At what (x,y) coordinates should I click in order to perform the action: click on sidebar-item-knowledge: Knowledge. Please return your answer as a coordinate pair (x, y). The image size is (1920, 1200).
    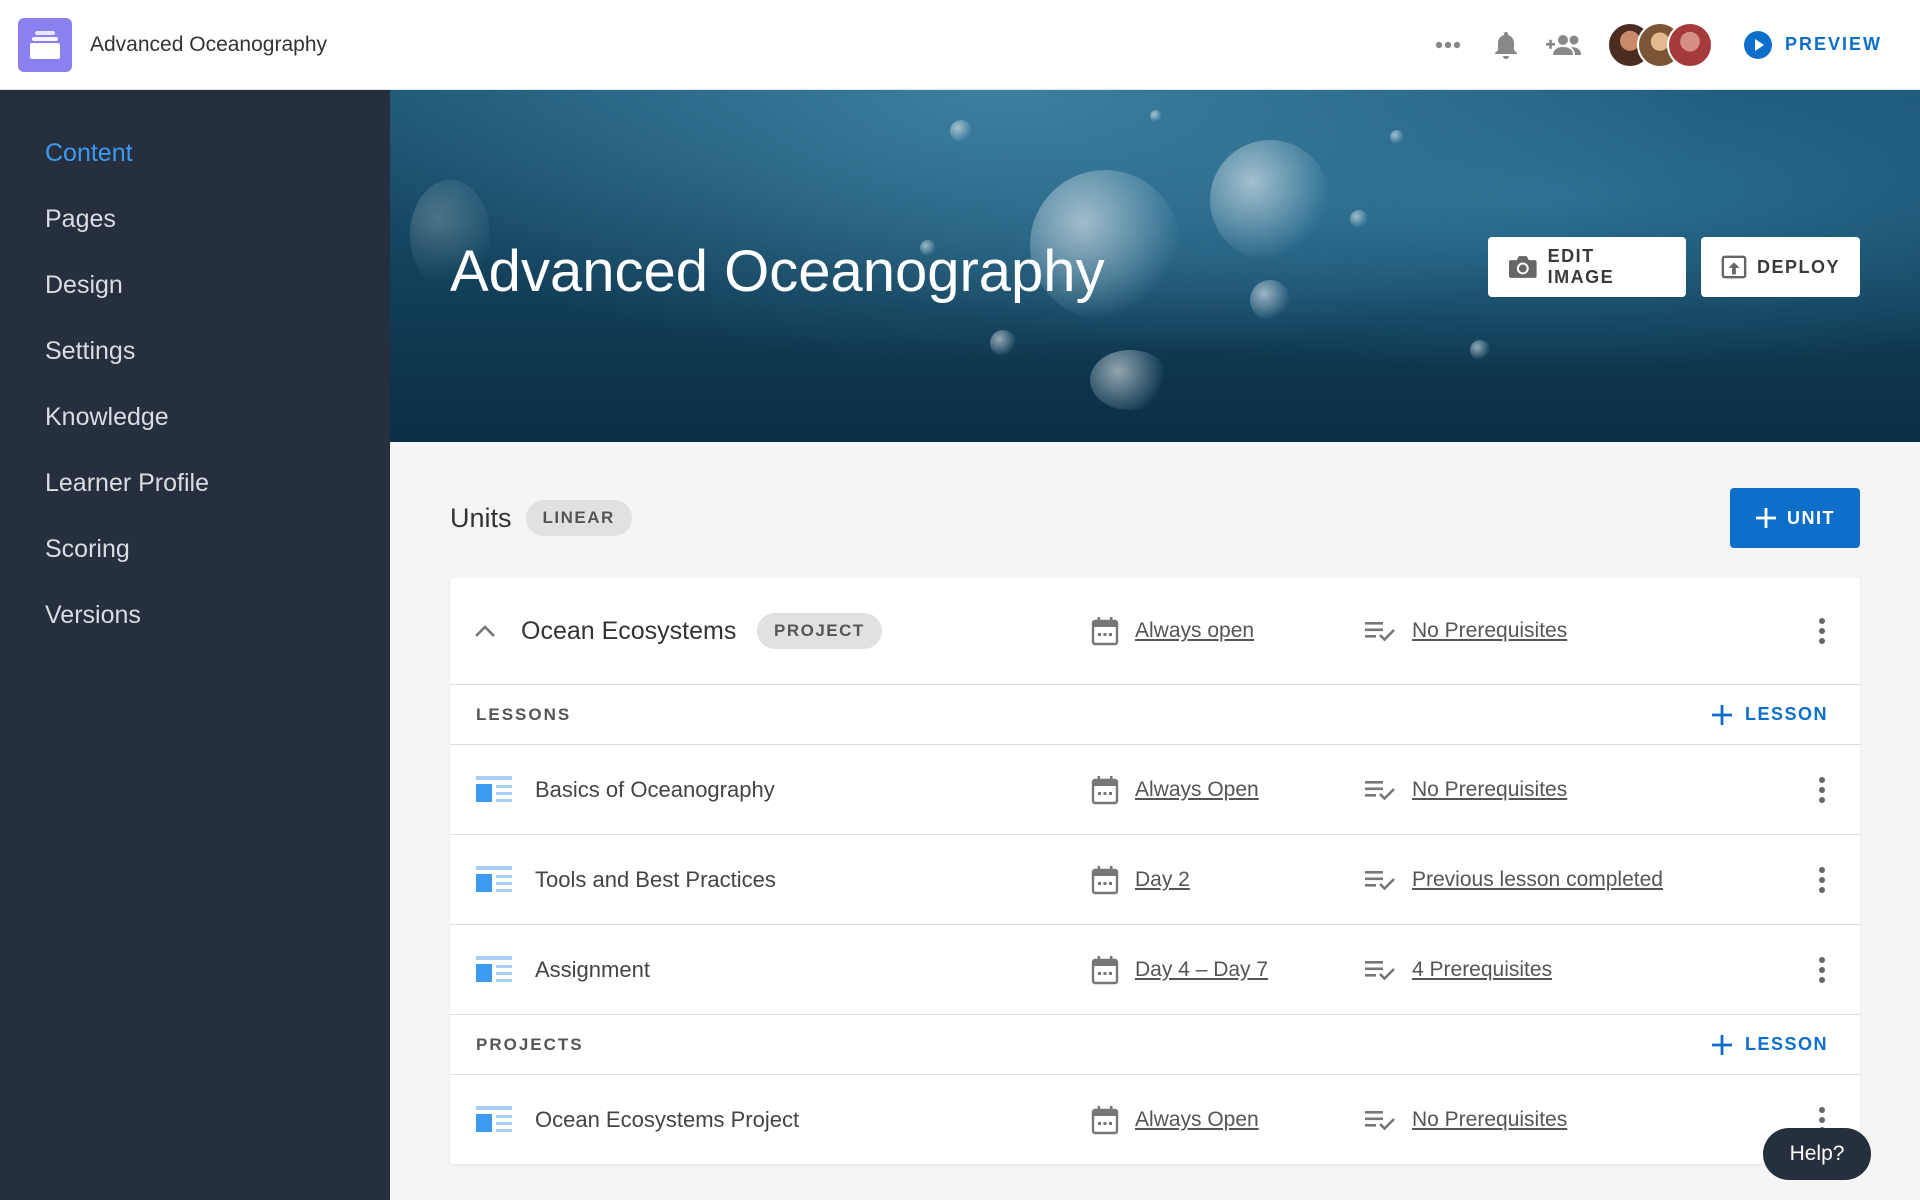
    Looking at the image, I should click on (195, 417).